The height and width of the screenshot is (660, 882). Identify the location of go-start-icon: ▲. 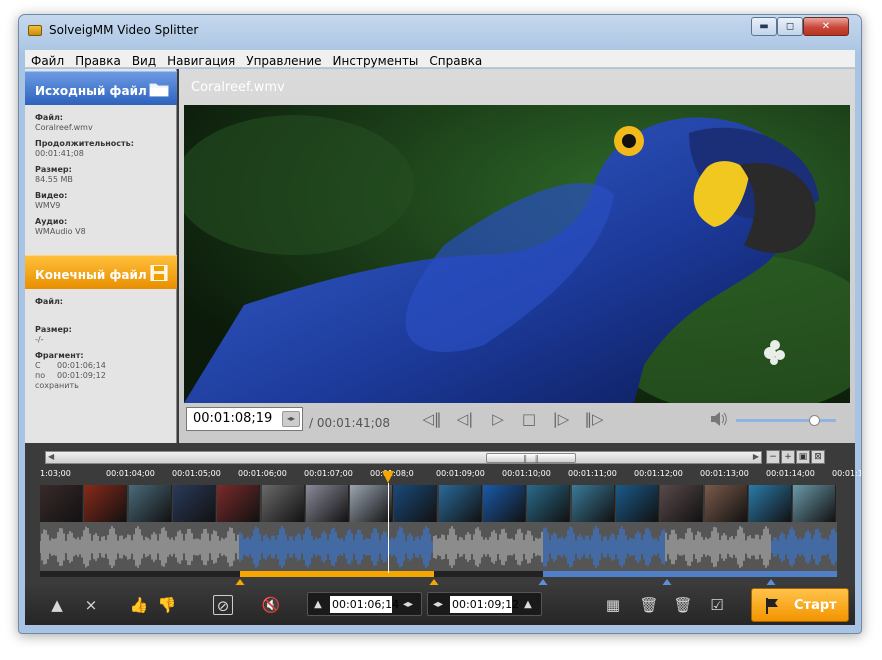
(318, 605).